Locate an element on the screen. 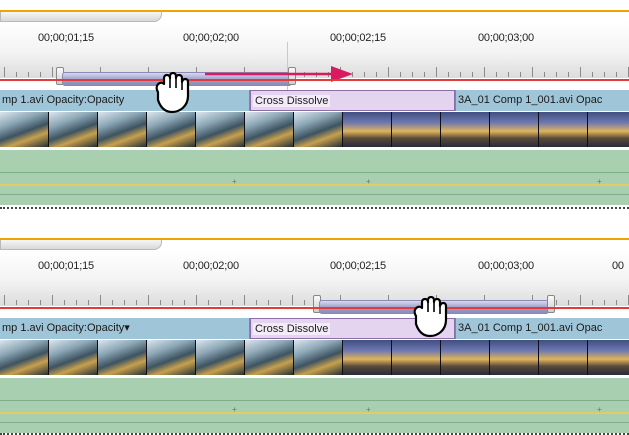 The width and height of the screenshot is (629, 435). video-thumbnails is located at coordinates (314, 357).